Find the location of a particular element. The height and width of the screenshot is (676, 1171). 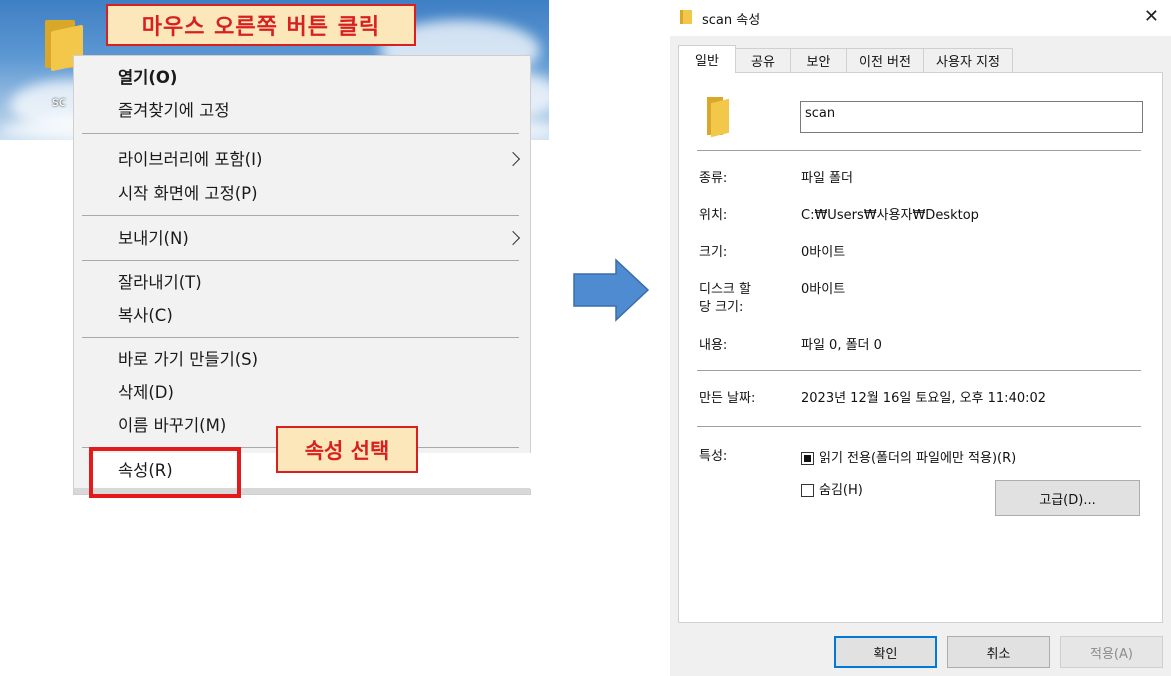

location-label: 위치: is located at coordinates (713, 215).